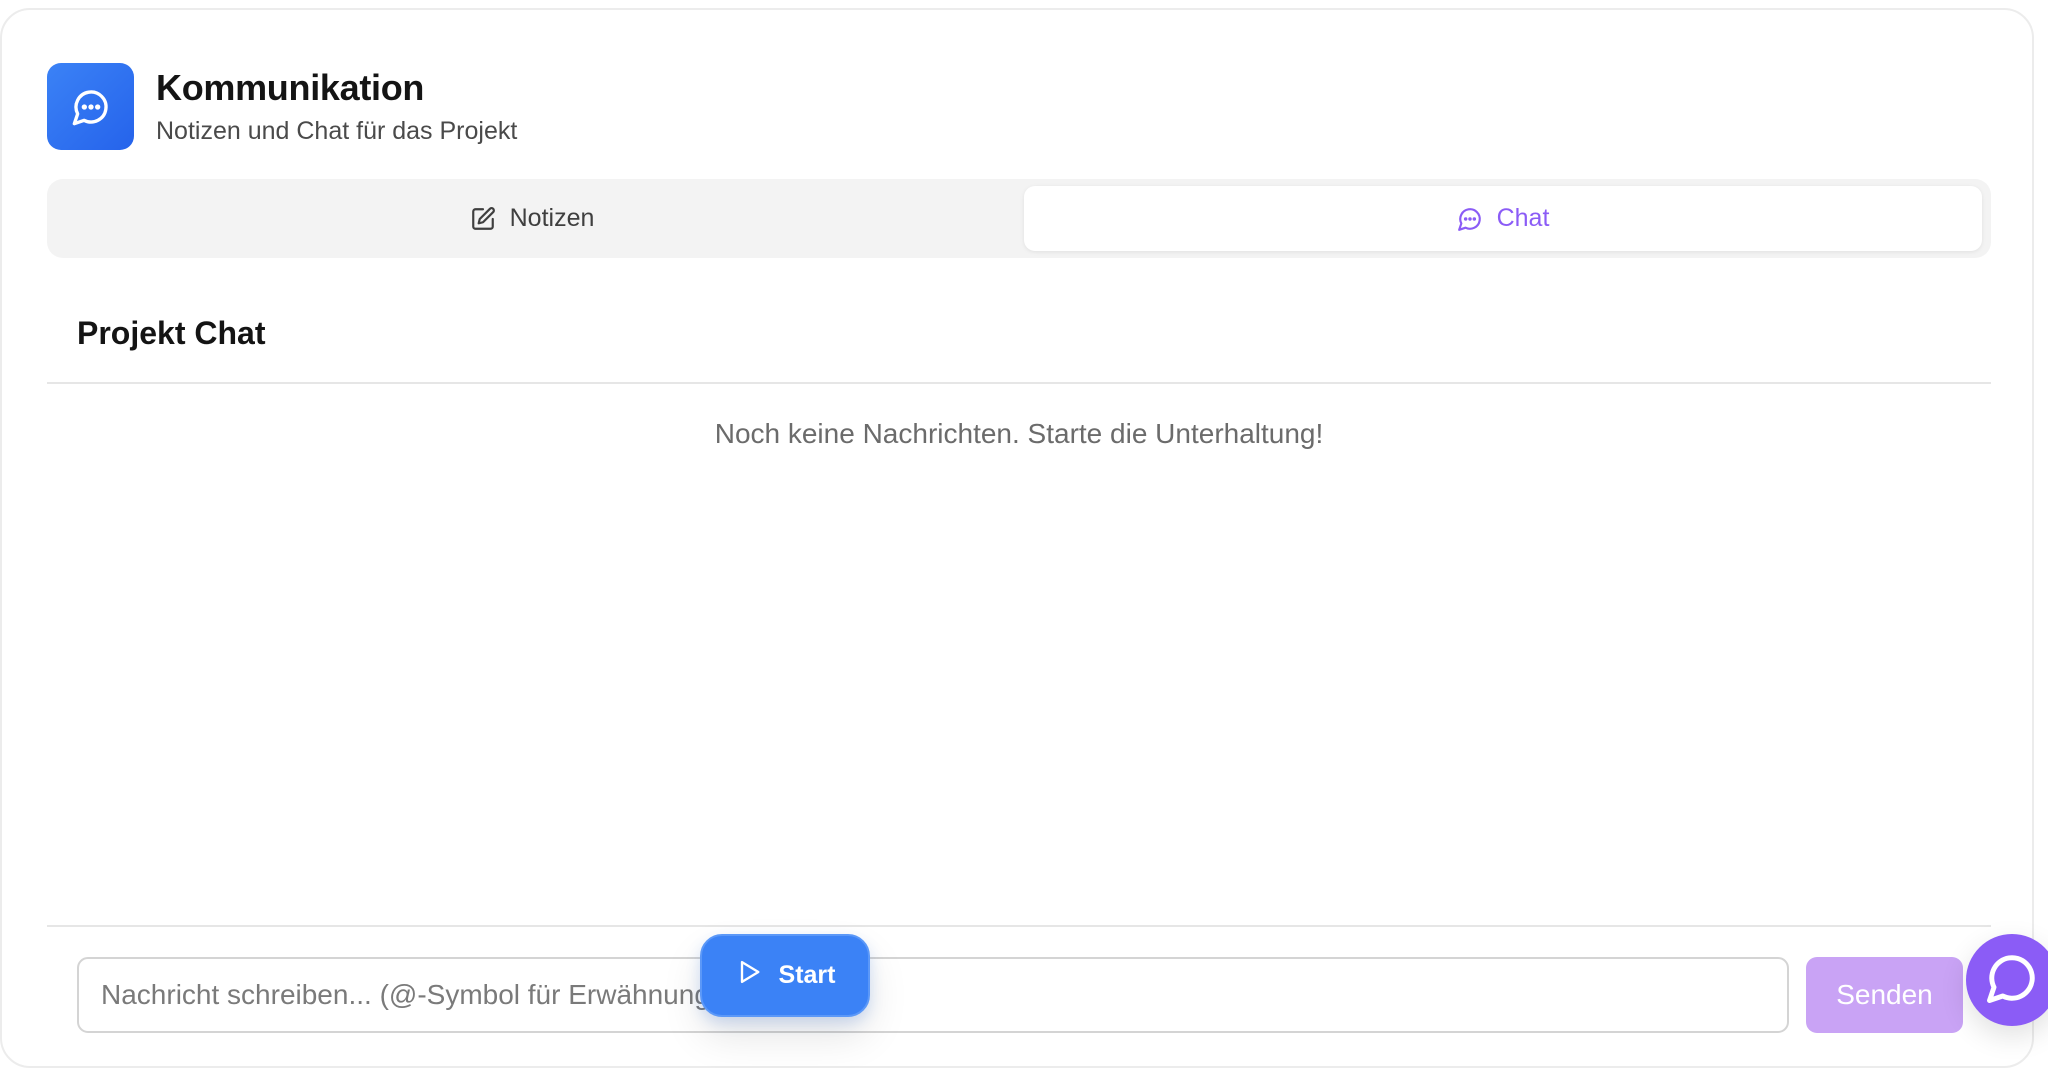 Image resolution: width=2048 pixels, height=1068 pixels. Describe the element at coordinates (1523, 218) in the screenshot. I see `tab-label: Chat` at that location.